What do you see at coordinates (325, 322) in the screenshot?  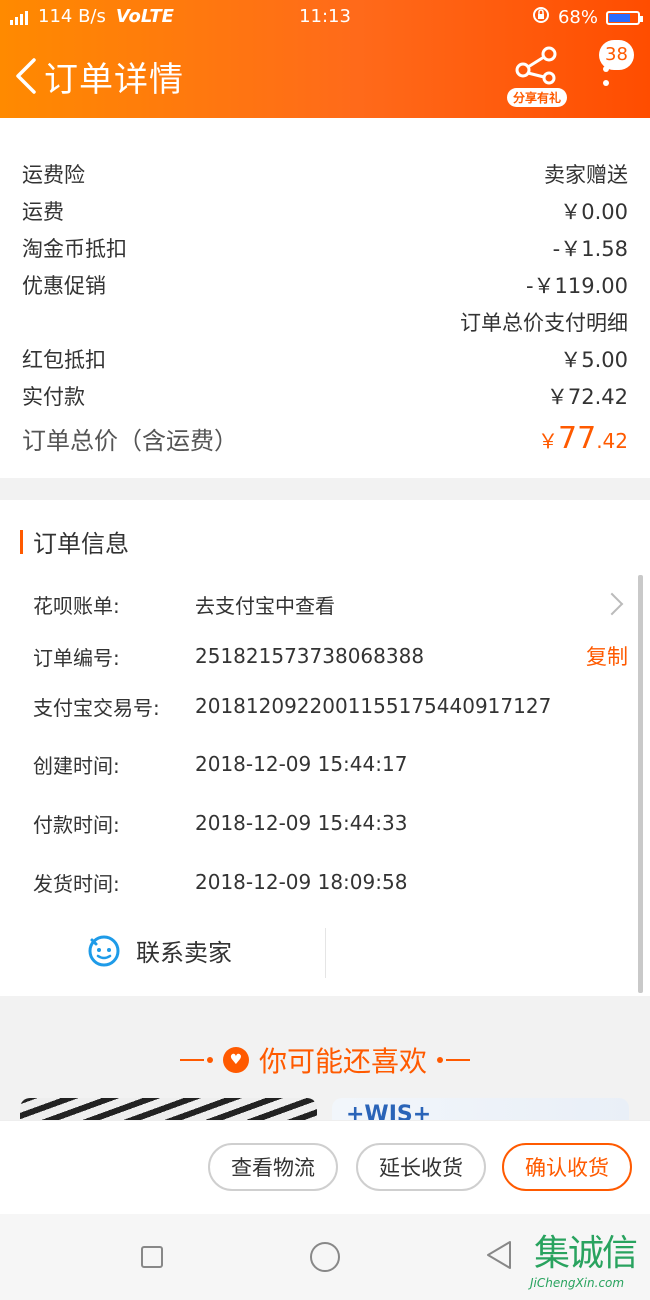 I see `price-row: 订单总价支付明细` at bounding box center [325, 322].